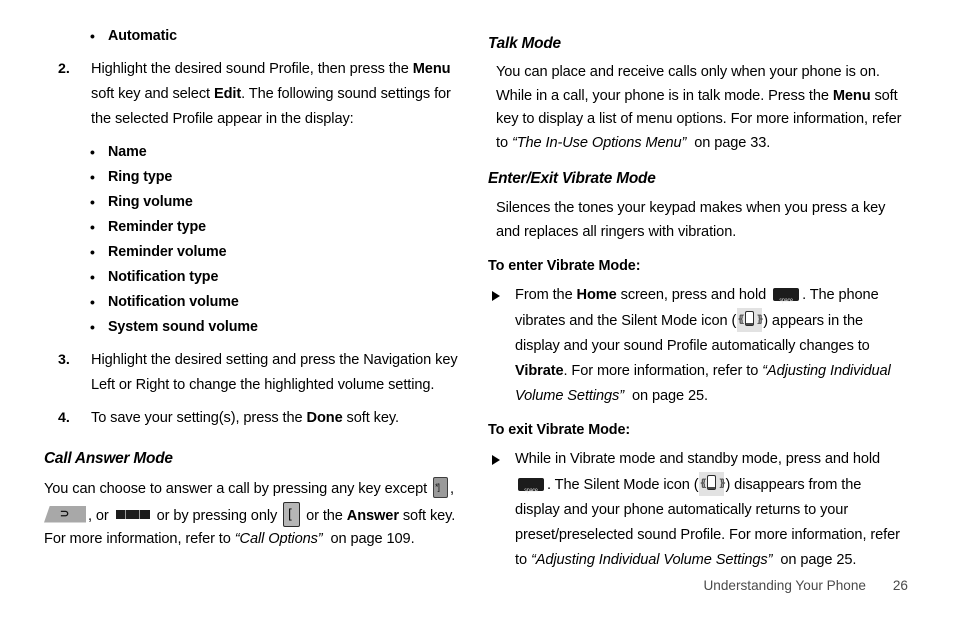 This screenshot has width=954, height=636. I want to click on subheading-to-exit-vibrate-mode: To exit Vibrate Mode:, so click(559, 430).